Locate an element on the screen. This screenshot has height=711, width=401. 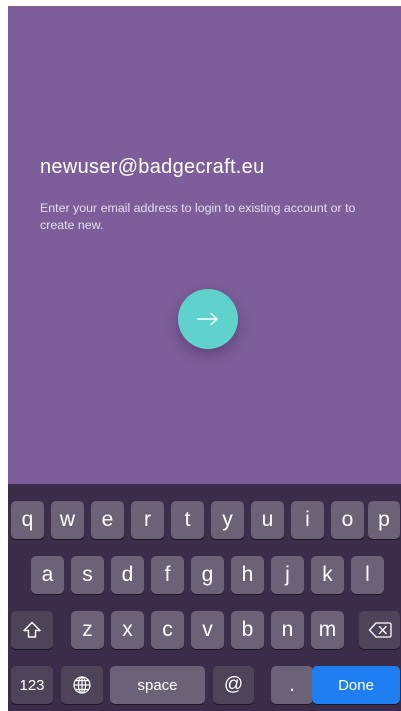
key-d: d is located at coordinates (127, 575).